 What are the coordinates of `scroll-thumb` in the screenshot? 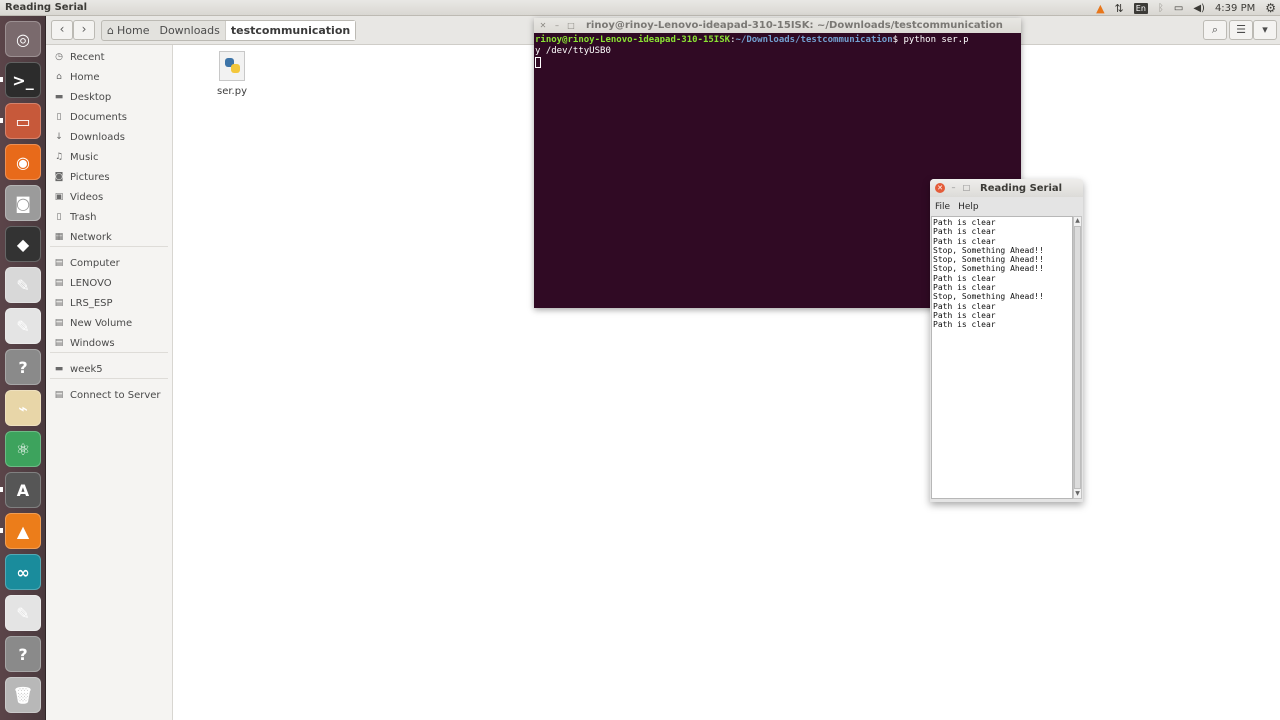 It's located at (1077, 357).